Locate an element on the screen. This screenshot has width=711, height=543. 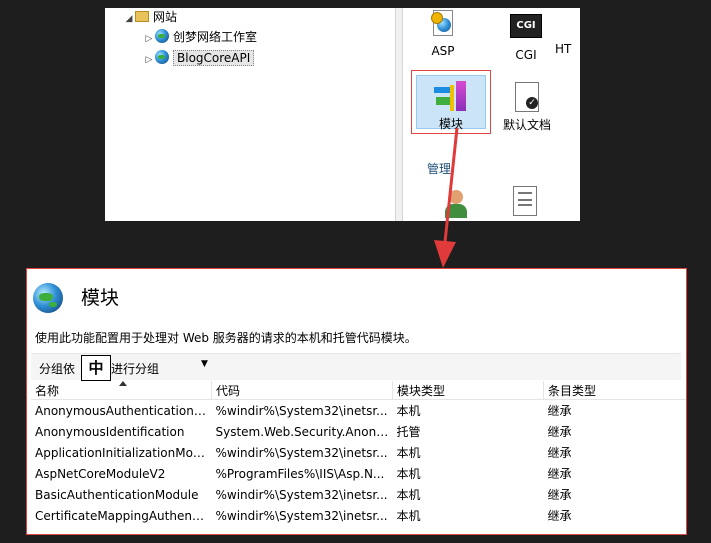
tree-node-site-2: ▷ BlogCoreAPI is located at coordinates (199, 59).